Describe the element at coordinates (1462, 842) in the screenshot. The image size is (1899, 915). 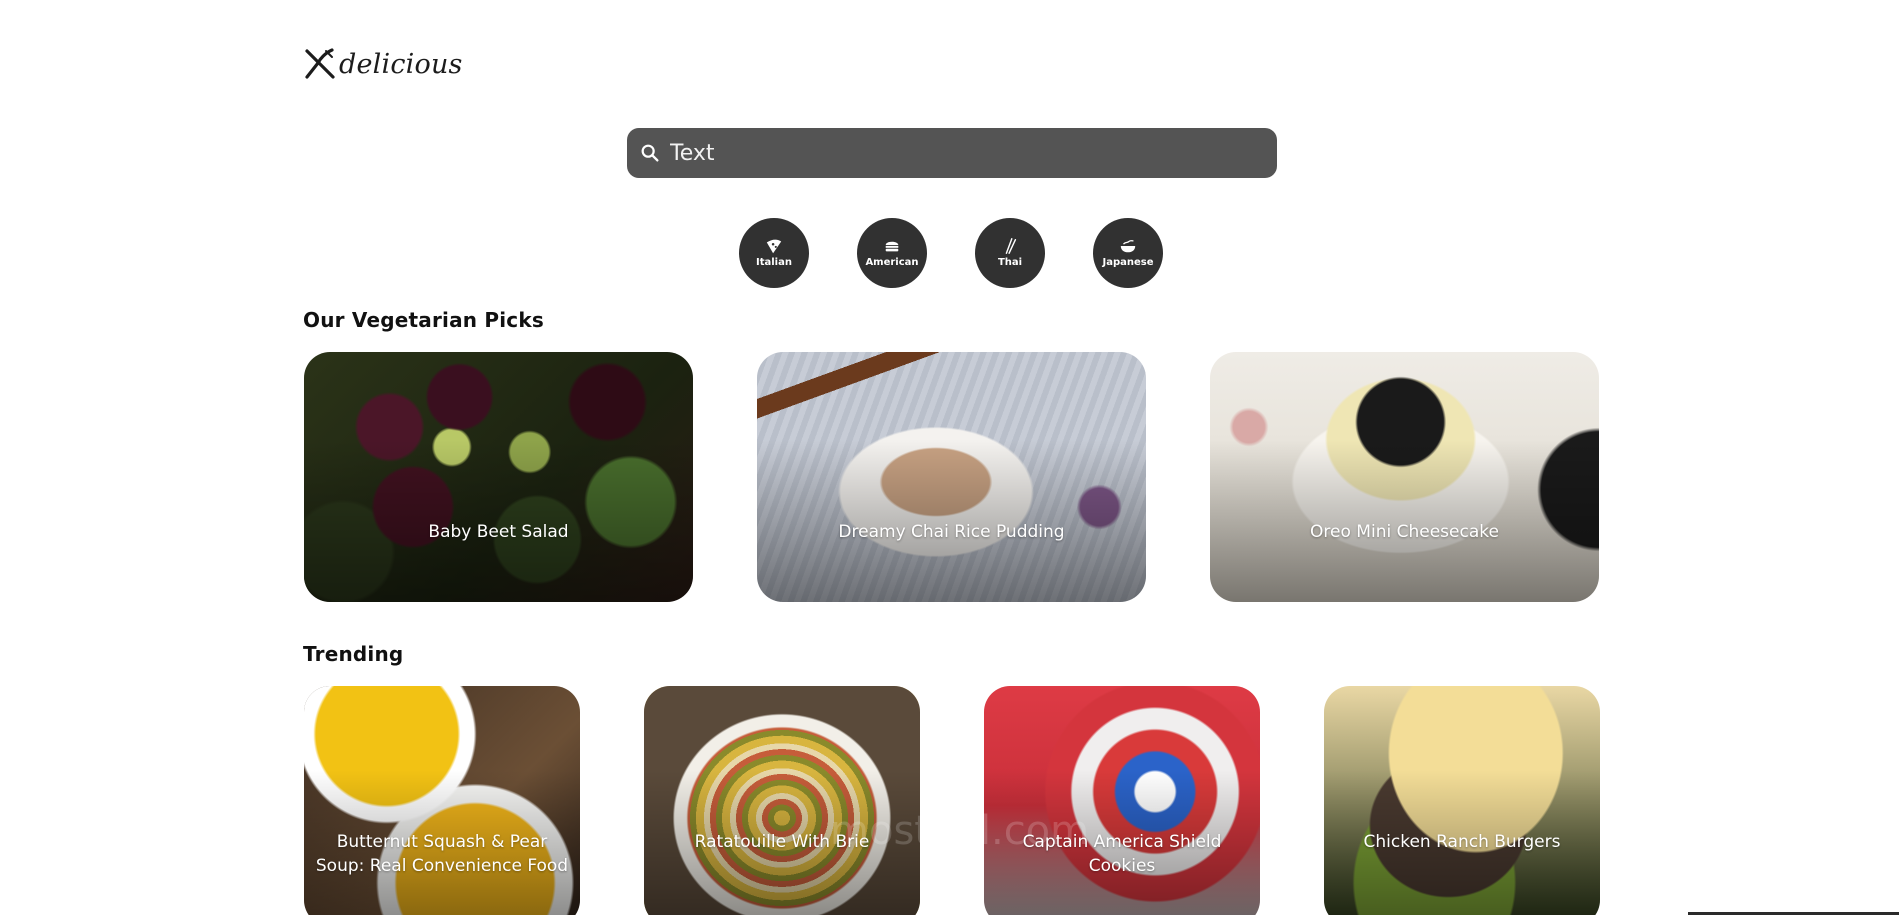
I see `recipe-title: Chicken Ranch Burgers` at that location.